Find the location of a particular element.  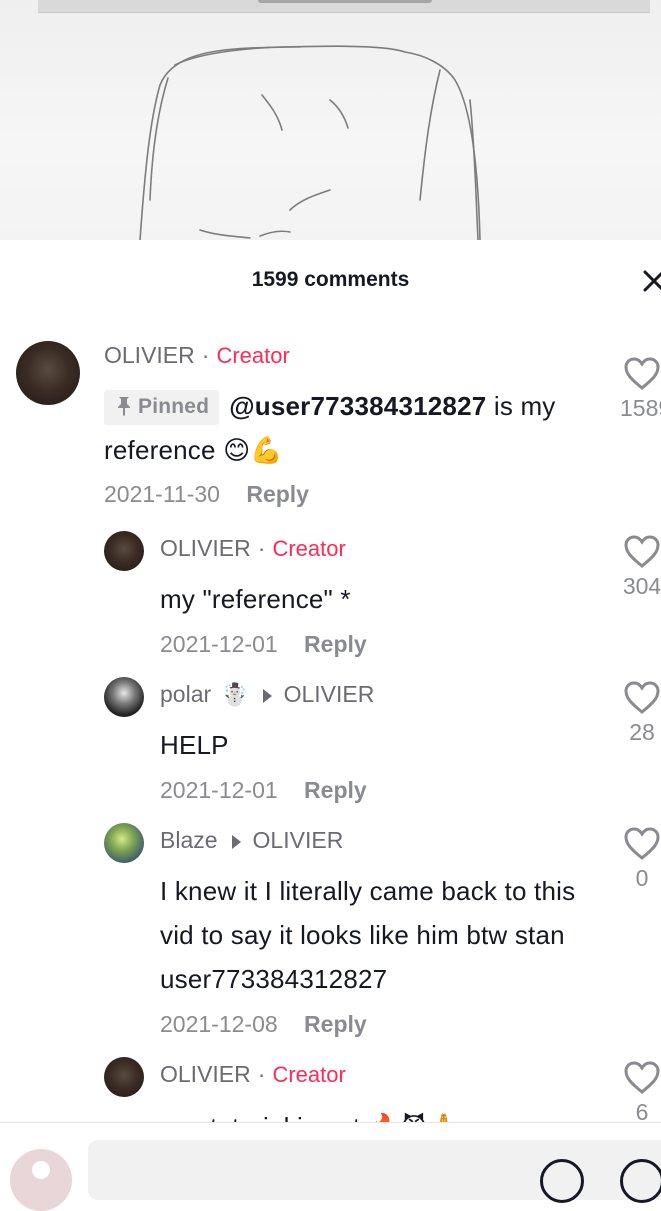

mention-link: @user773384312827 is located at coordinates (357, 406).